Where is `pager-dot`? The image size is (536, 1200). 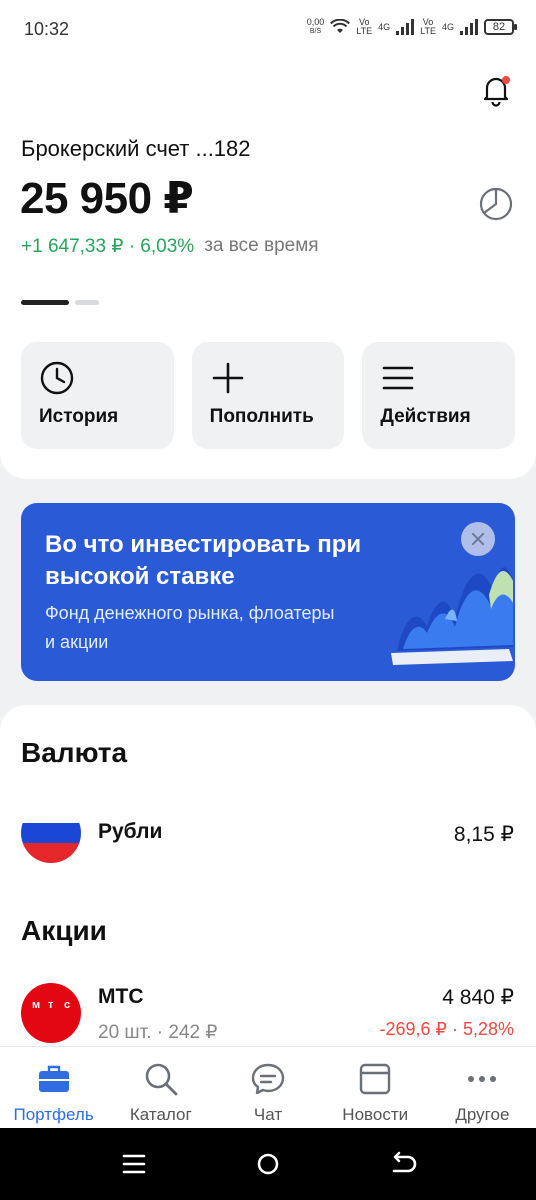 pager-dot is located at coordinates (87, 302).